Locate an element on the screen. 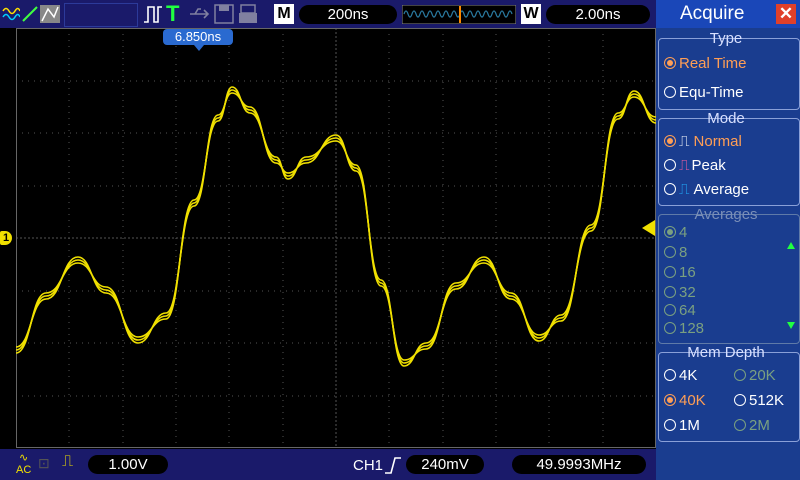 This screenshot has height=480, width=800. averages-option-32: 32 is located at coordinates (680, 292).